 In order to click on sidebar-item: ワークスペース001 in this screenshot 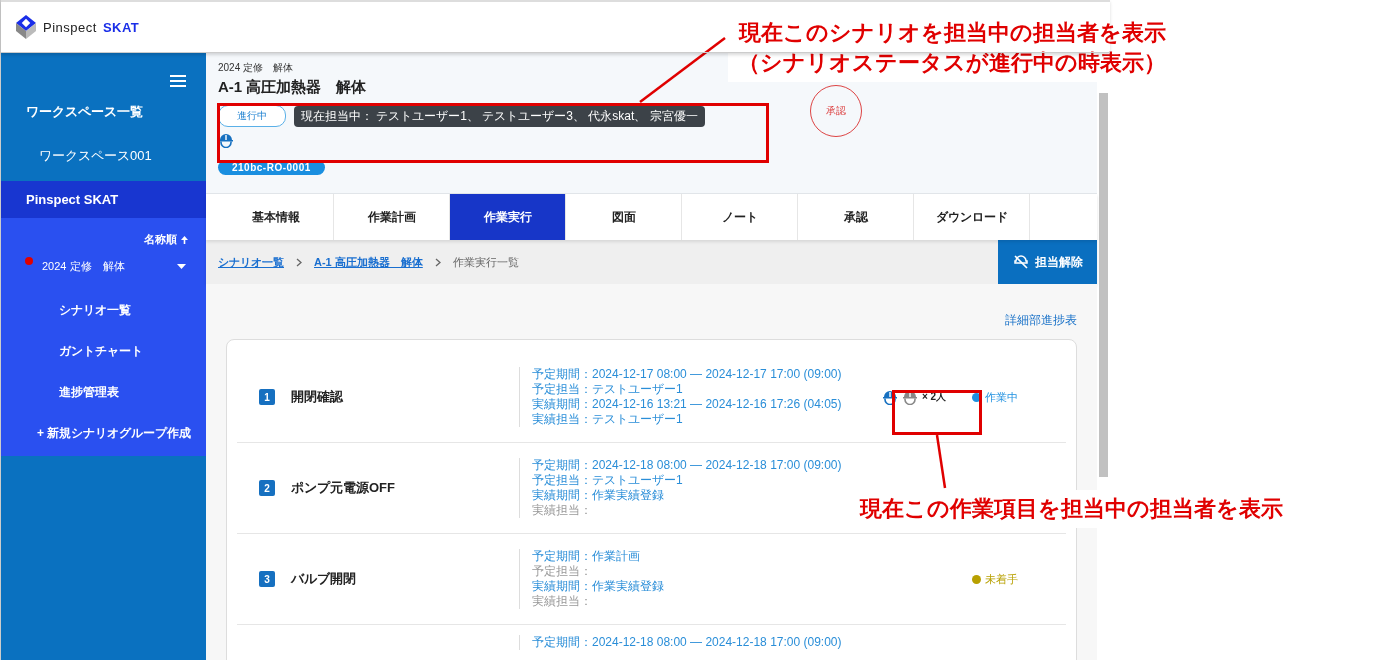, I will do `click(103, 151)`.